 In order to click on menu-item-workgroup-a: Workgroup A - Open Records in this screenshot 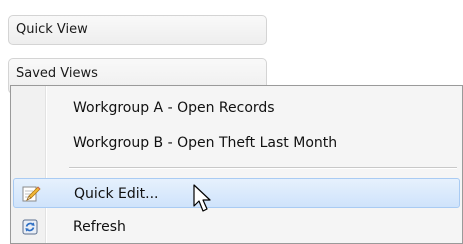, I will do `click(236, 108)`.